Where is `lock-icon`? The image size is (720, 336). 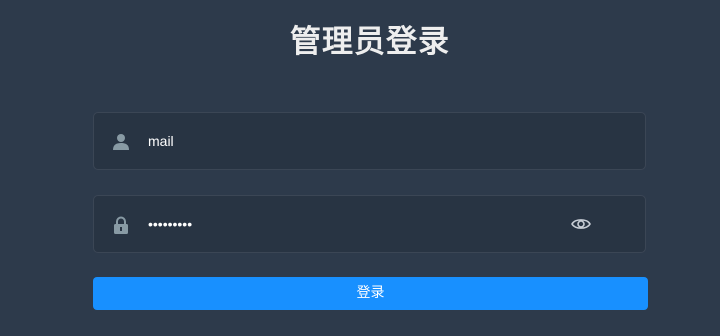
lock-icon is located at coordinates (121, 225).